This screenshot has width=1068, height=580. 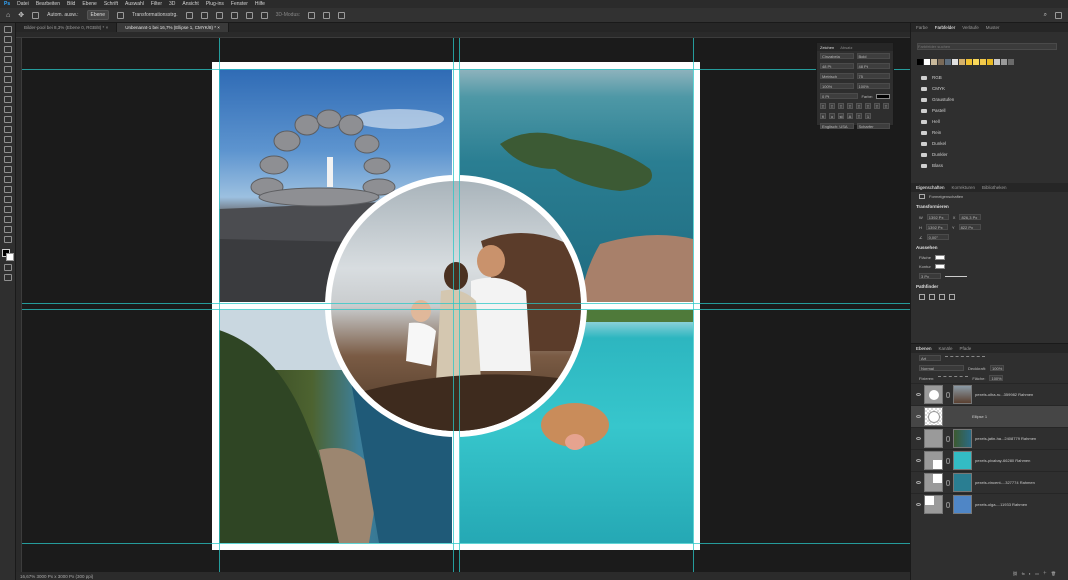 What do you see at coordinates (837, 56) in the screenshot?
I see `font-family-select: Cinzabela` at bounding box center [837, 56].